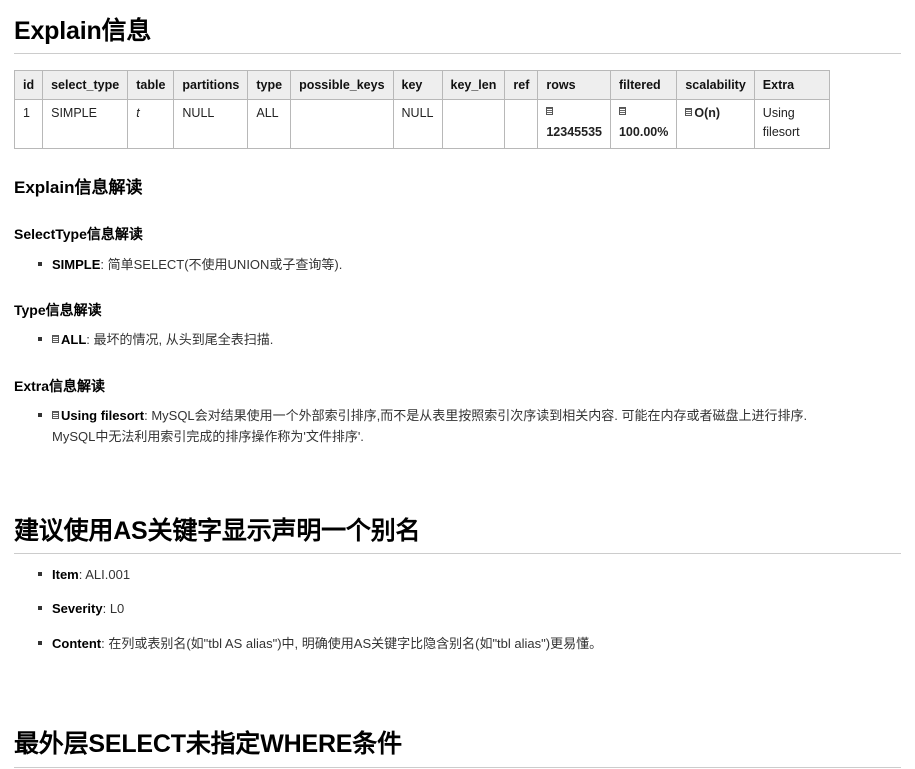 The width and height of the screenshot is (915, 769). What do you see at coordinates (417, 124) in the screenshot?
I see `cell-key: NULL` at bounding box center [417, 124].